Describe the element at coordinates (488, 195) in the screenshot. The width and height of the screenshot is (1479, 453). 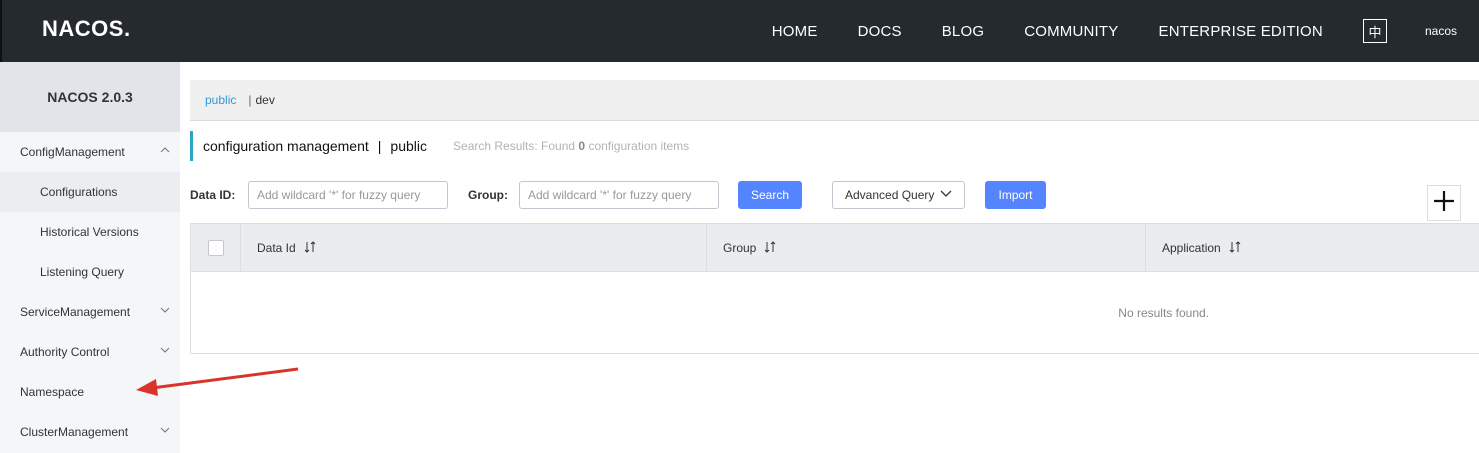
I see `group-label: Group:` at that location.